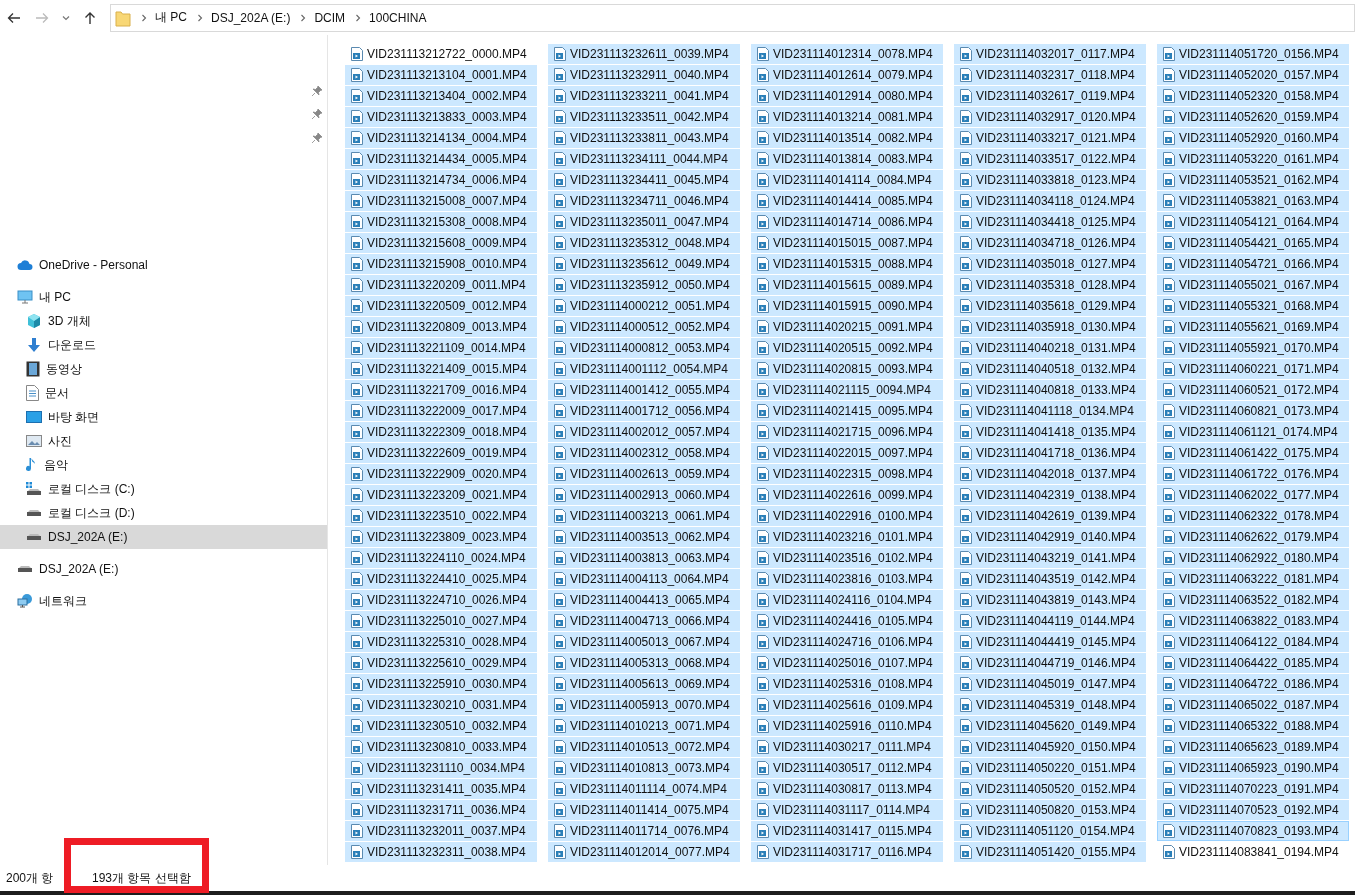 This screenshot has width=1355, height=895. Describe the element at coordinates (1253, 180) in the screenshot. I see `file-item: VID231114053521_0162.MP4` at that location.